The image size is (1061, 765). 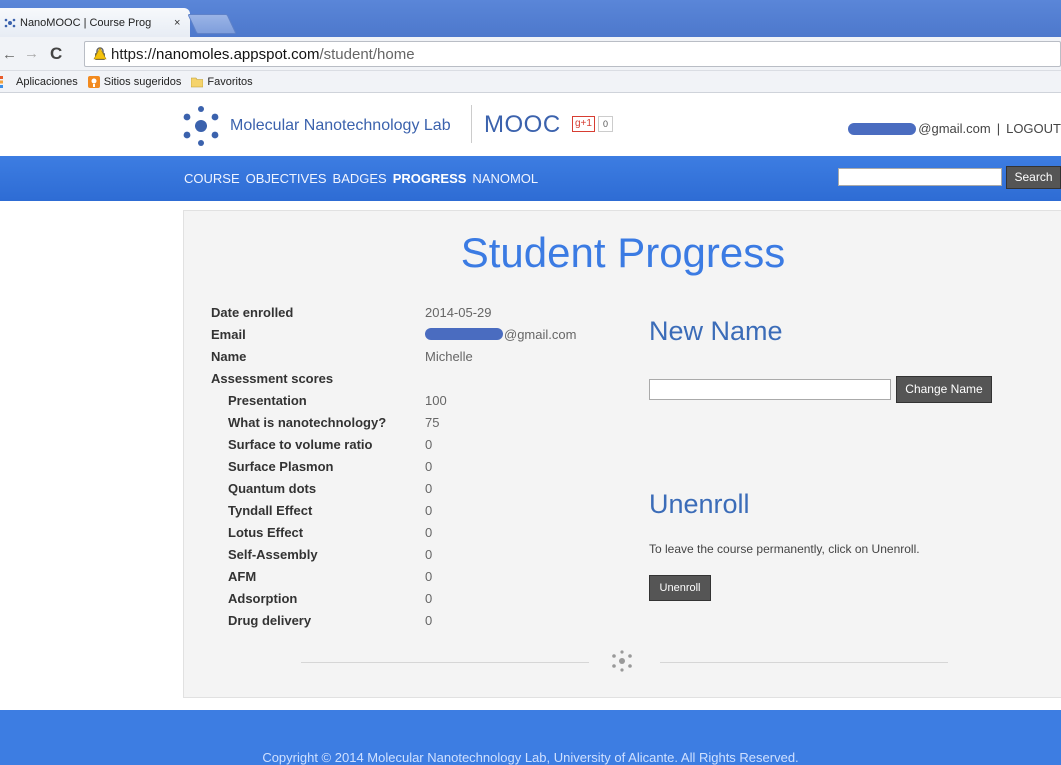 What do you see at coordinates (10, 22) in the screenshot?
I see `site-favicon-icon` at bounding box center [10, 22].